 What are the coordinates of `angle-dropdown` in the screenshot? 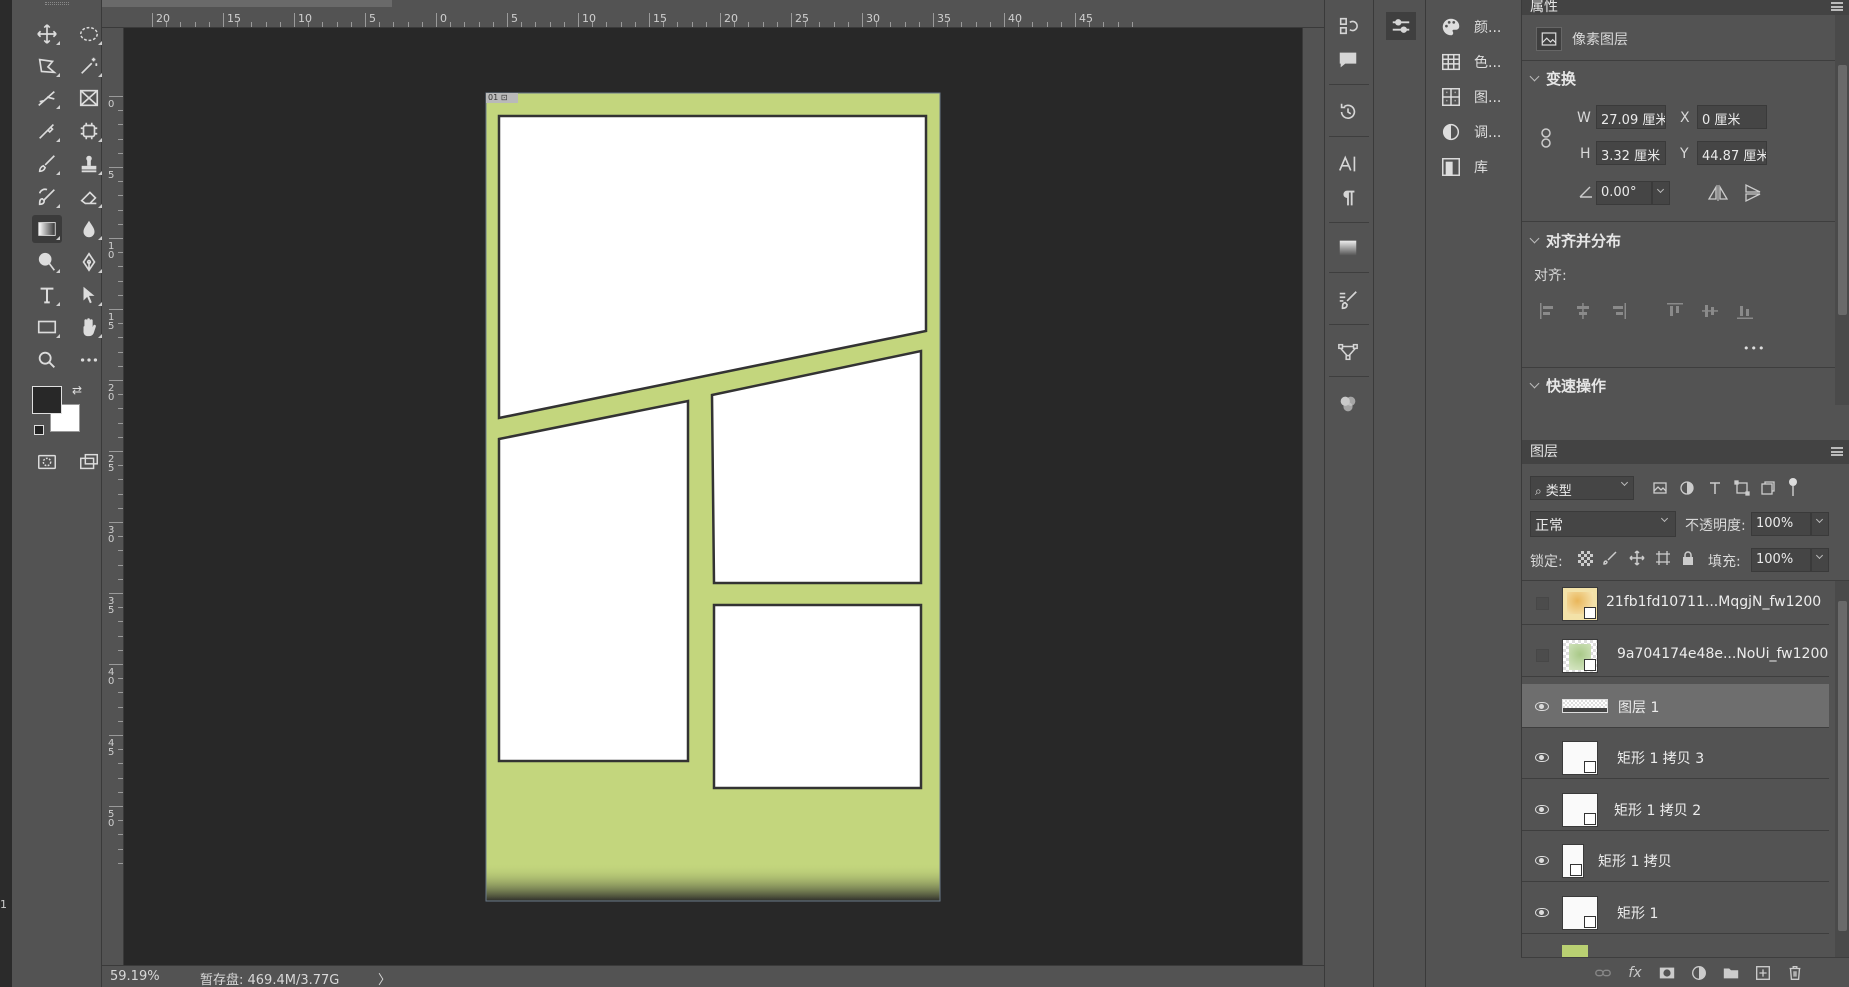 It's located at (1661, 193).